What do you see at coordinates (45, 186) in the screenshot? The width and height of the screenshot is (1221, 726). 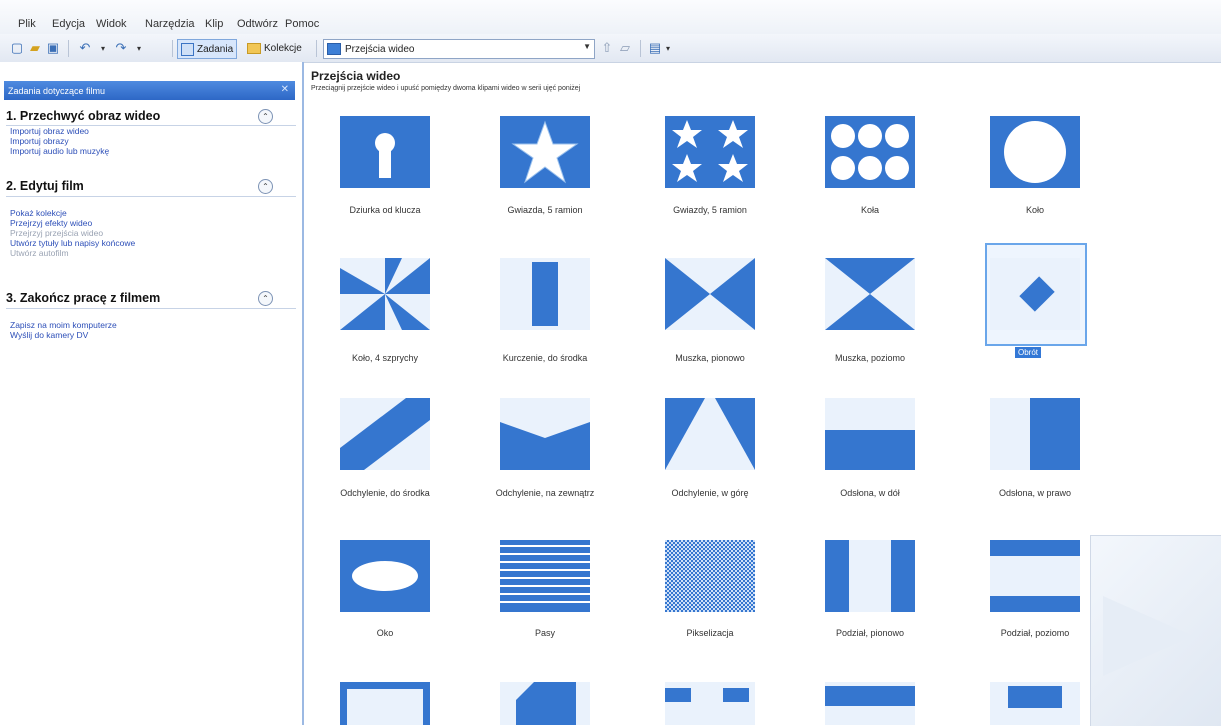 I see `section-edit-title: 2. Edytuj film` at bounding box center [45, 186].